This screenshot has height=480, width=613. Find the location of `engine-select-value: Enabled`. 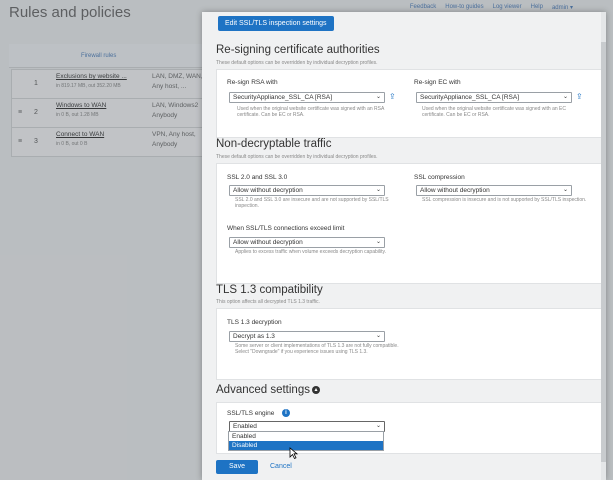

engine-select-value: Enabled is located at coordinates (245, 426).